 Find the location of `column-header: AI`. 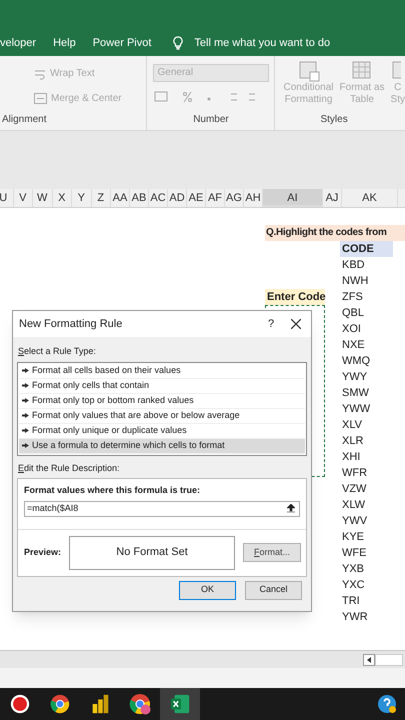

column-header: AI is located at coordinates (293, 198).